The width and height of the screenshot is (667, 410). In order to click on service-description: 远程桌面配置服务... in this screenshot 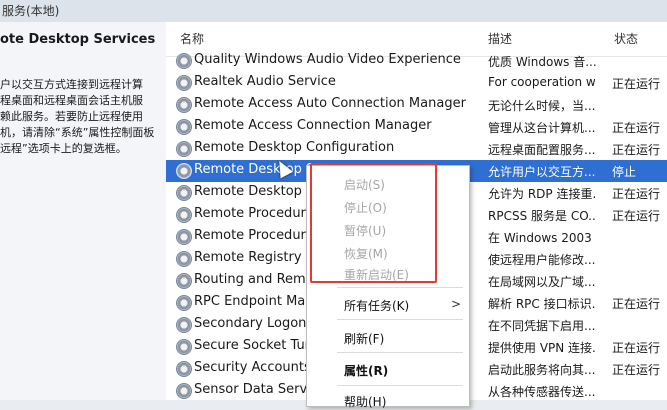, I will do `click(542, 150)`.